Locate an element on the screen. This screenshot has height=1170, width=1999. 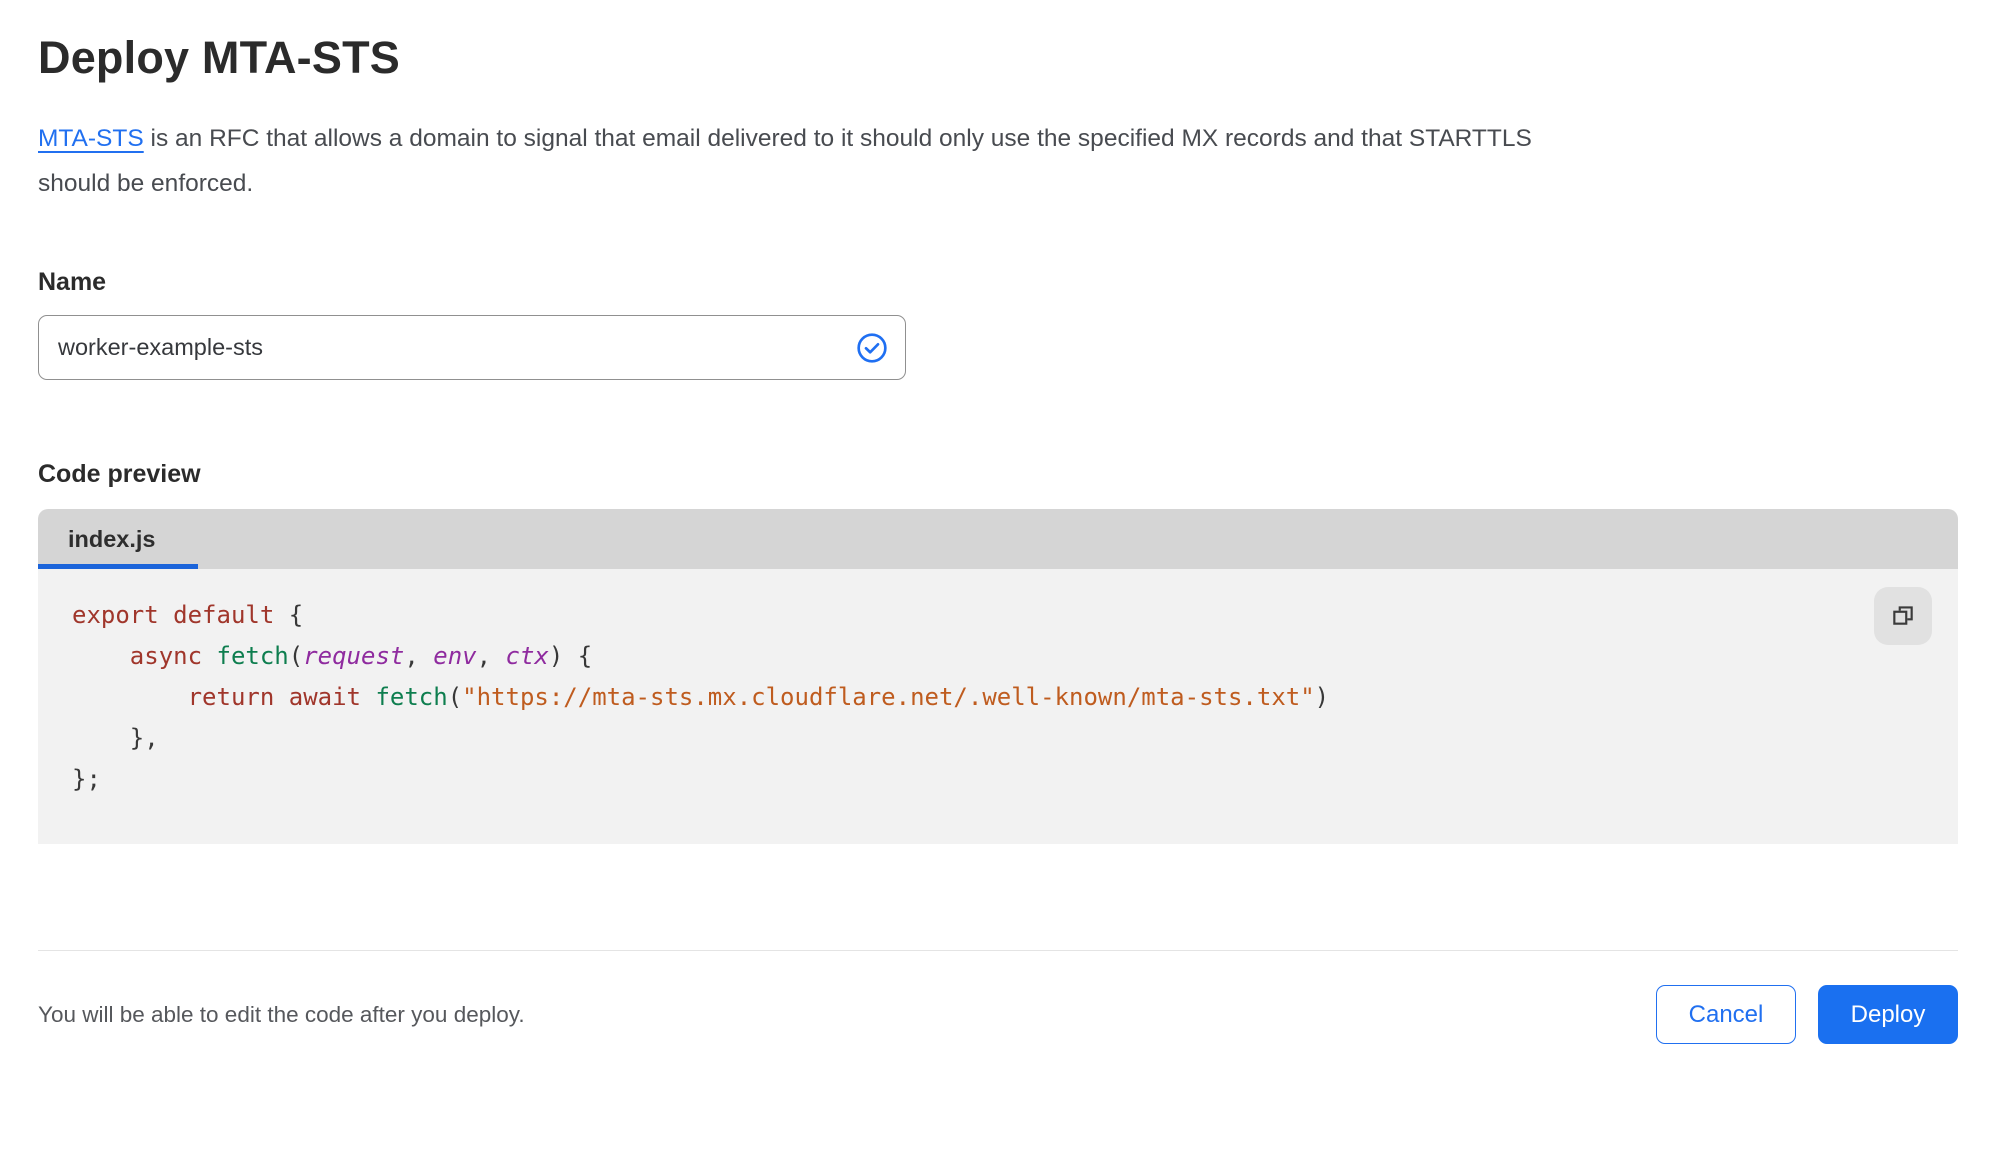
check-circle-icon is located at coordinates (872, 348).